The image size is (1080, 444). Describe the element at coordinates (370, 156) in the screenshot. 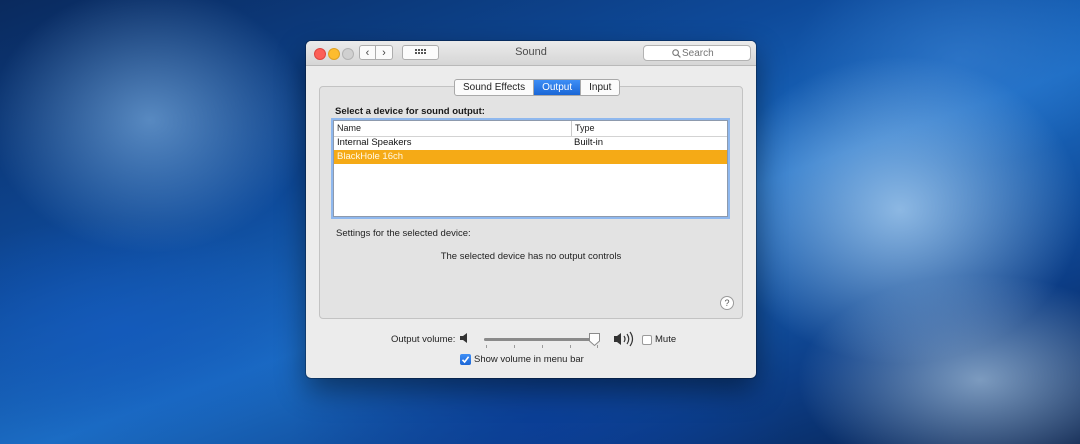

I see `device-name: BlackHole 16ch` at that location.